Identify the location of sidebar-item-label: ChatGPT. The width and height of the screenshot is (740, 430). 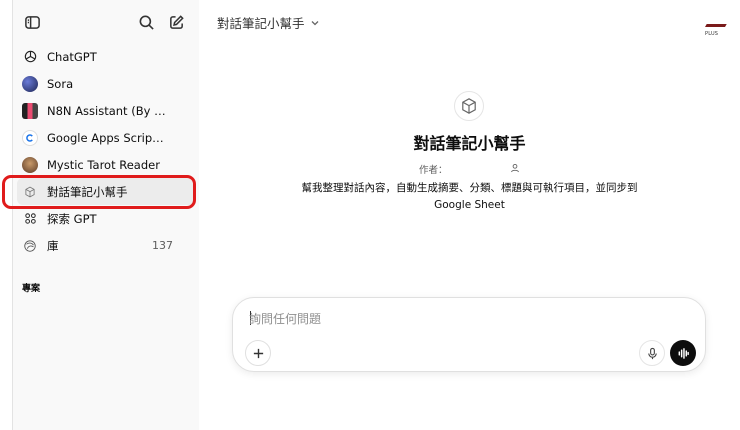
(72, 56).